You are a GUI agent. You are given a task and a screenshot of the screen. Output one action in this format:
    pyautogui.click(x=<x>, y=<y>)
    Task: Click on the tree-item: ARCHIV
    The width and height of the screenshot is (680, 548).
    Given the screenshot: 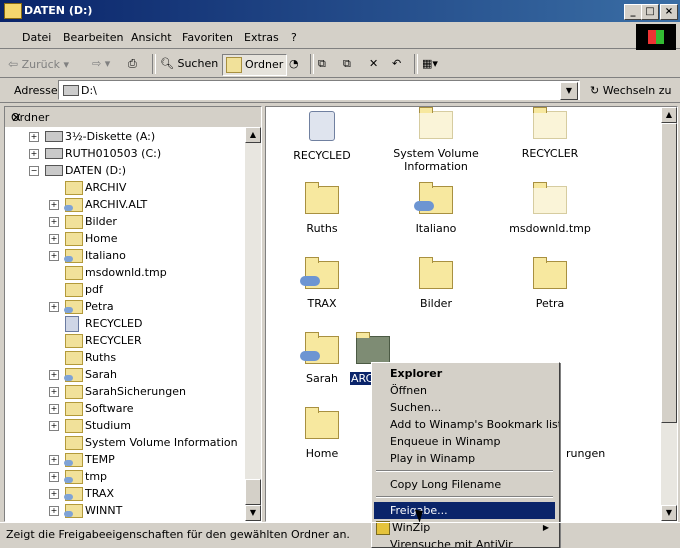 What is the action you would take?
    pyautogui.click(x=123, y=188)
    